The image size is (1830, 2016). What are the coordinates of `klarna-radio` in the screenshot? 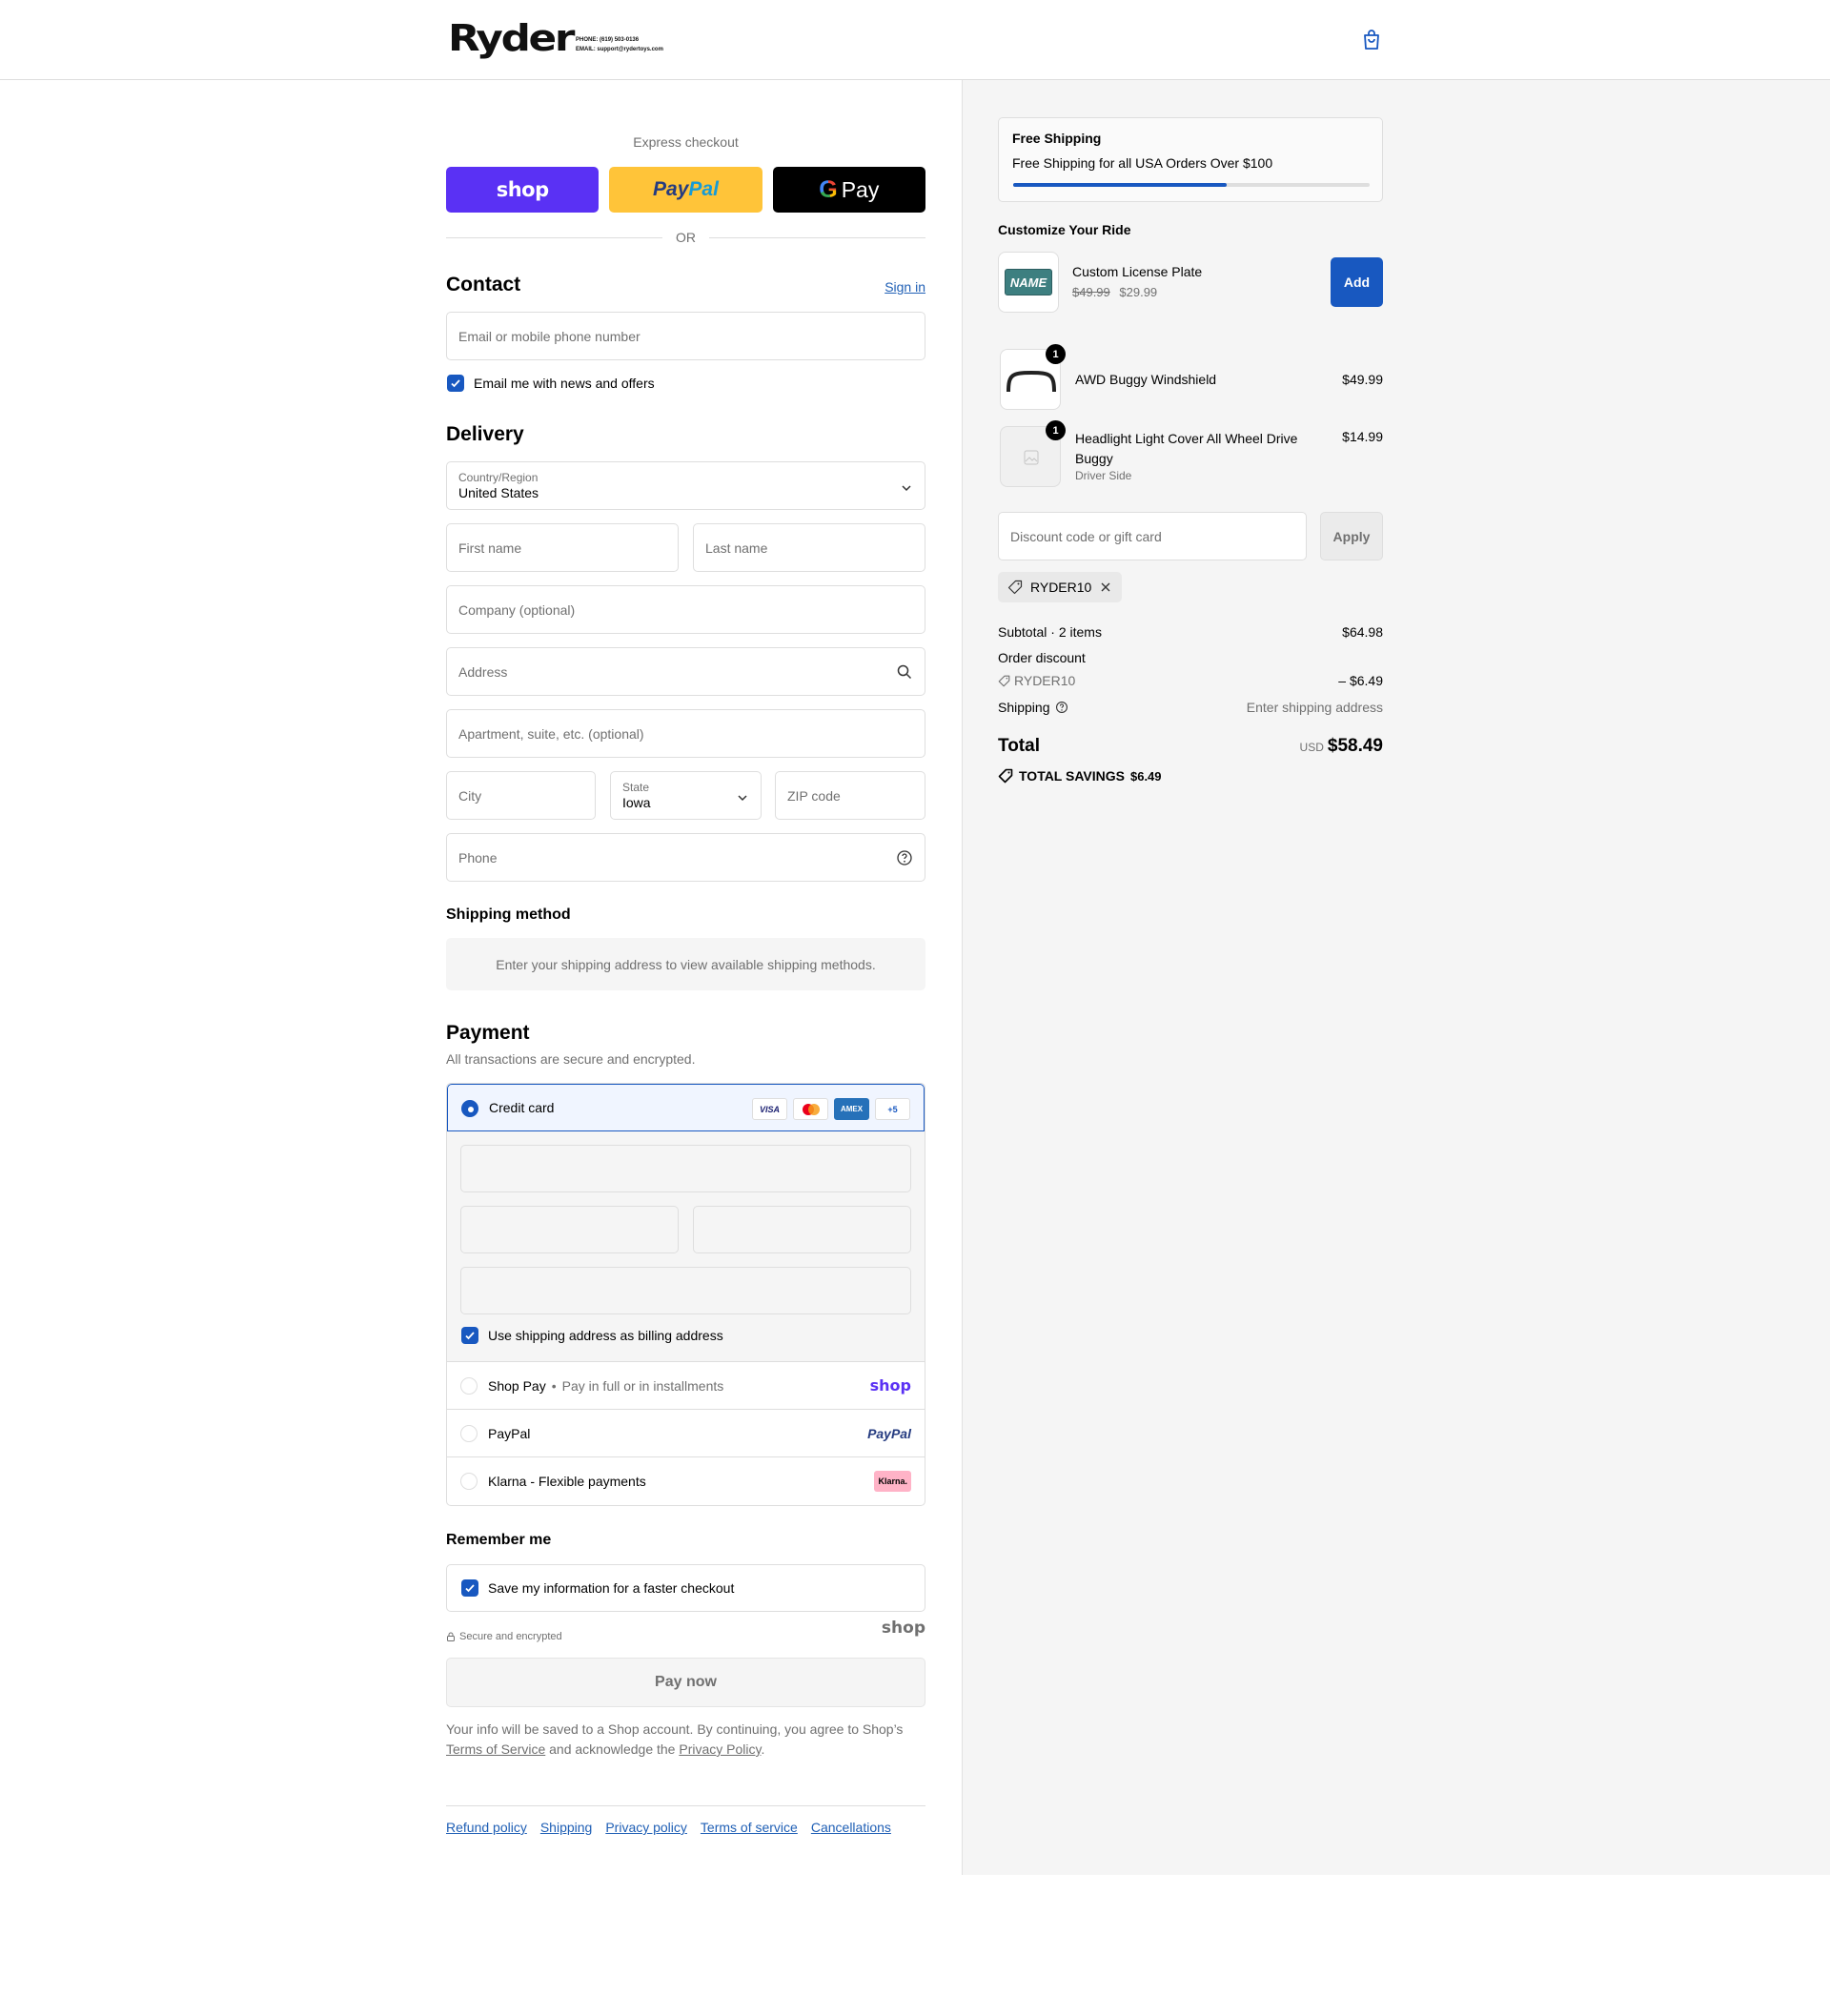 It's located at (469, 1481).